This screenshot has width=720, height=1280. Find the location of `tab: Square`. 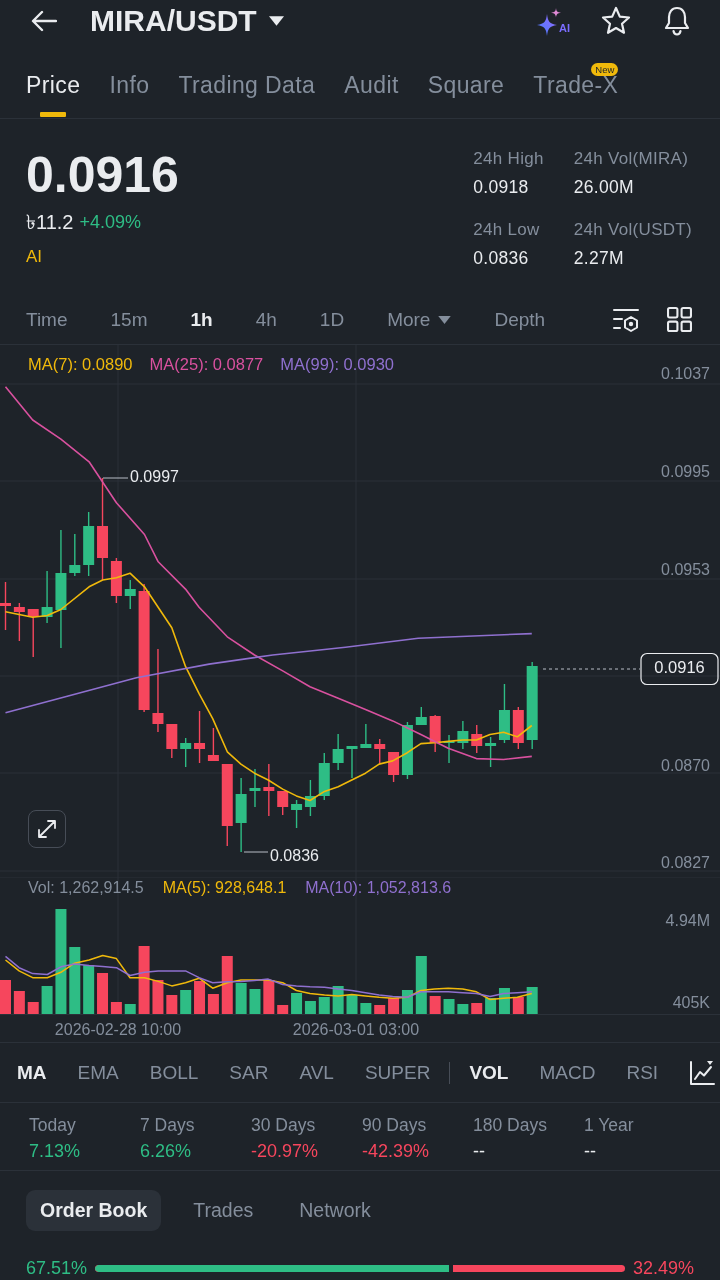

tab: Square is located at coordinates (466, 90).